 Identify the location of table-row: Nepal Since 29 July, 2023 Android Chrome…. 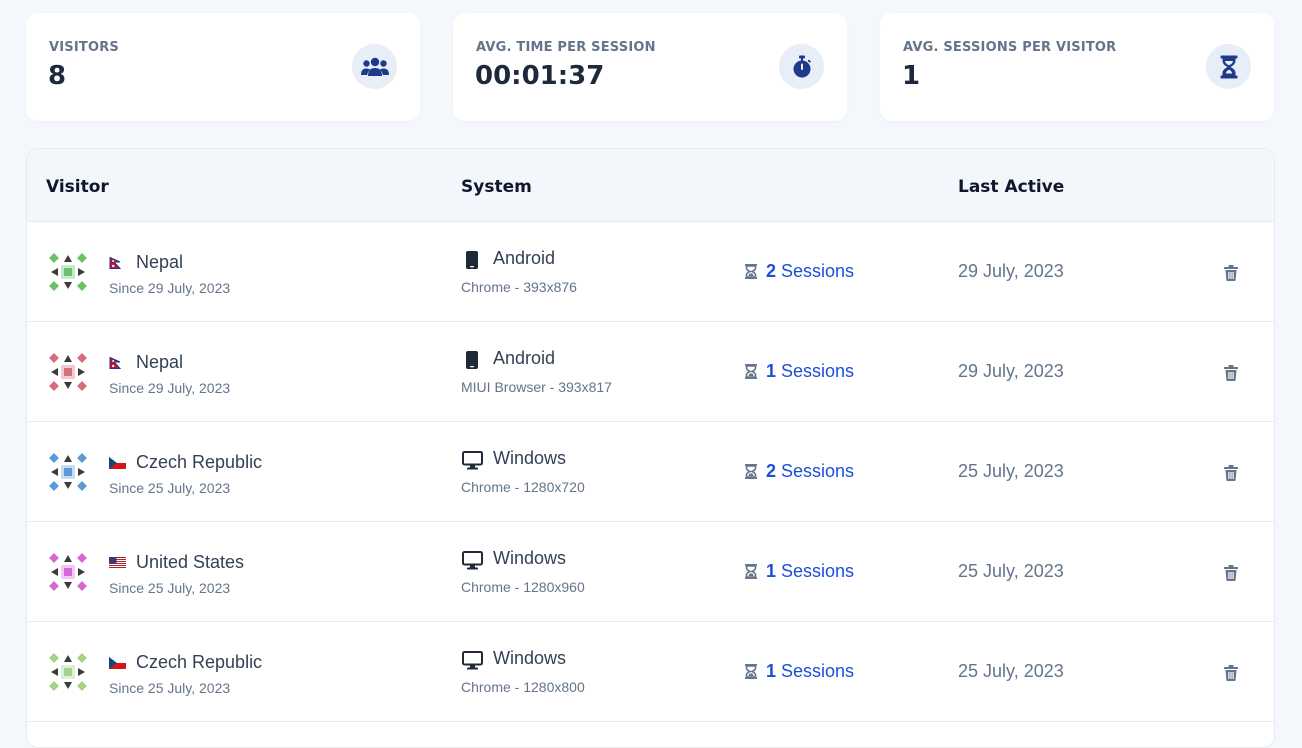
(650, 272).